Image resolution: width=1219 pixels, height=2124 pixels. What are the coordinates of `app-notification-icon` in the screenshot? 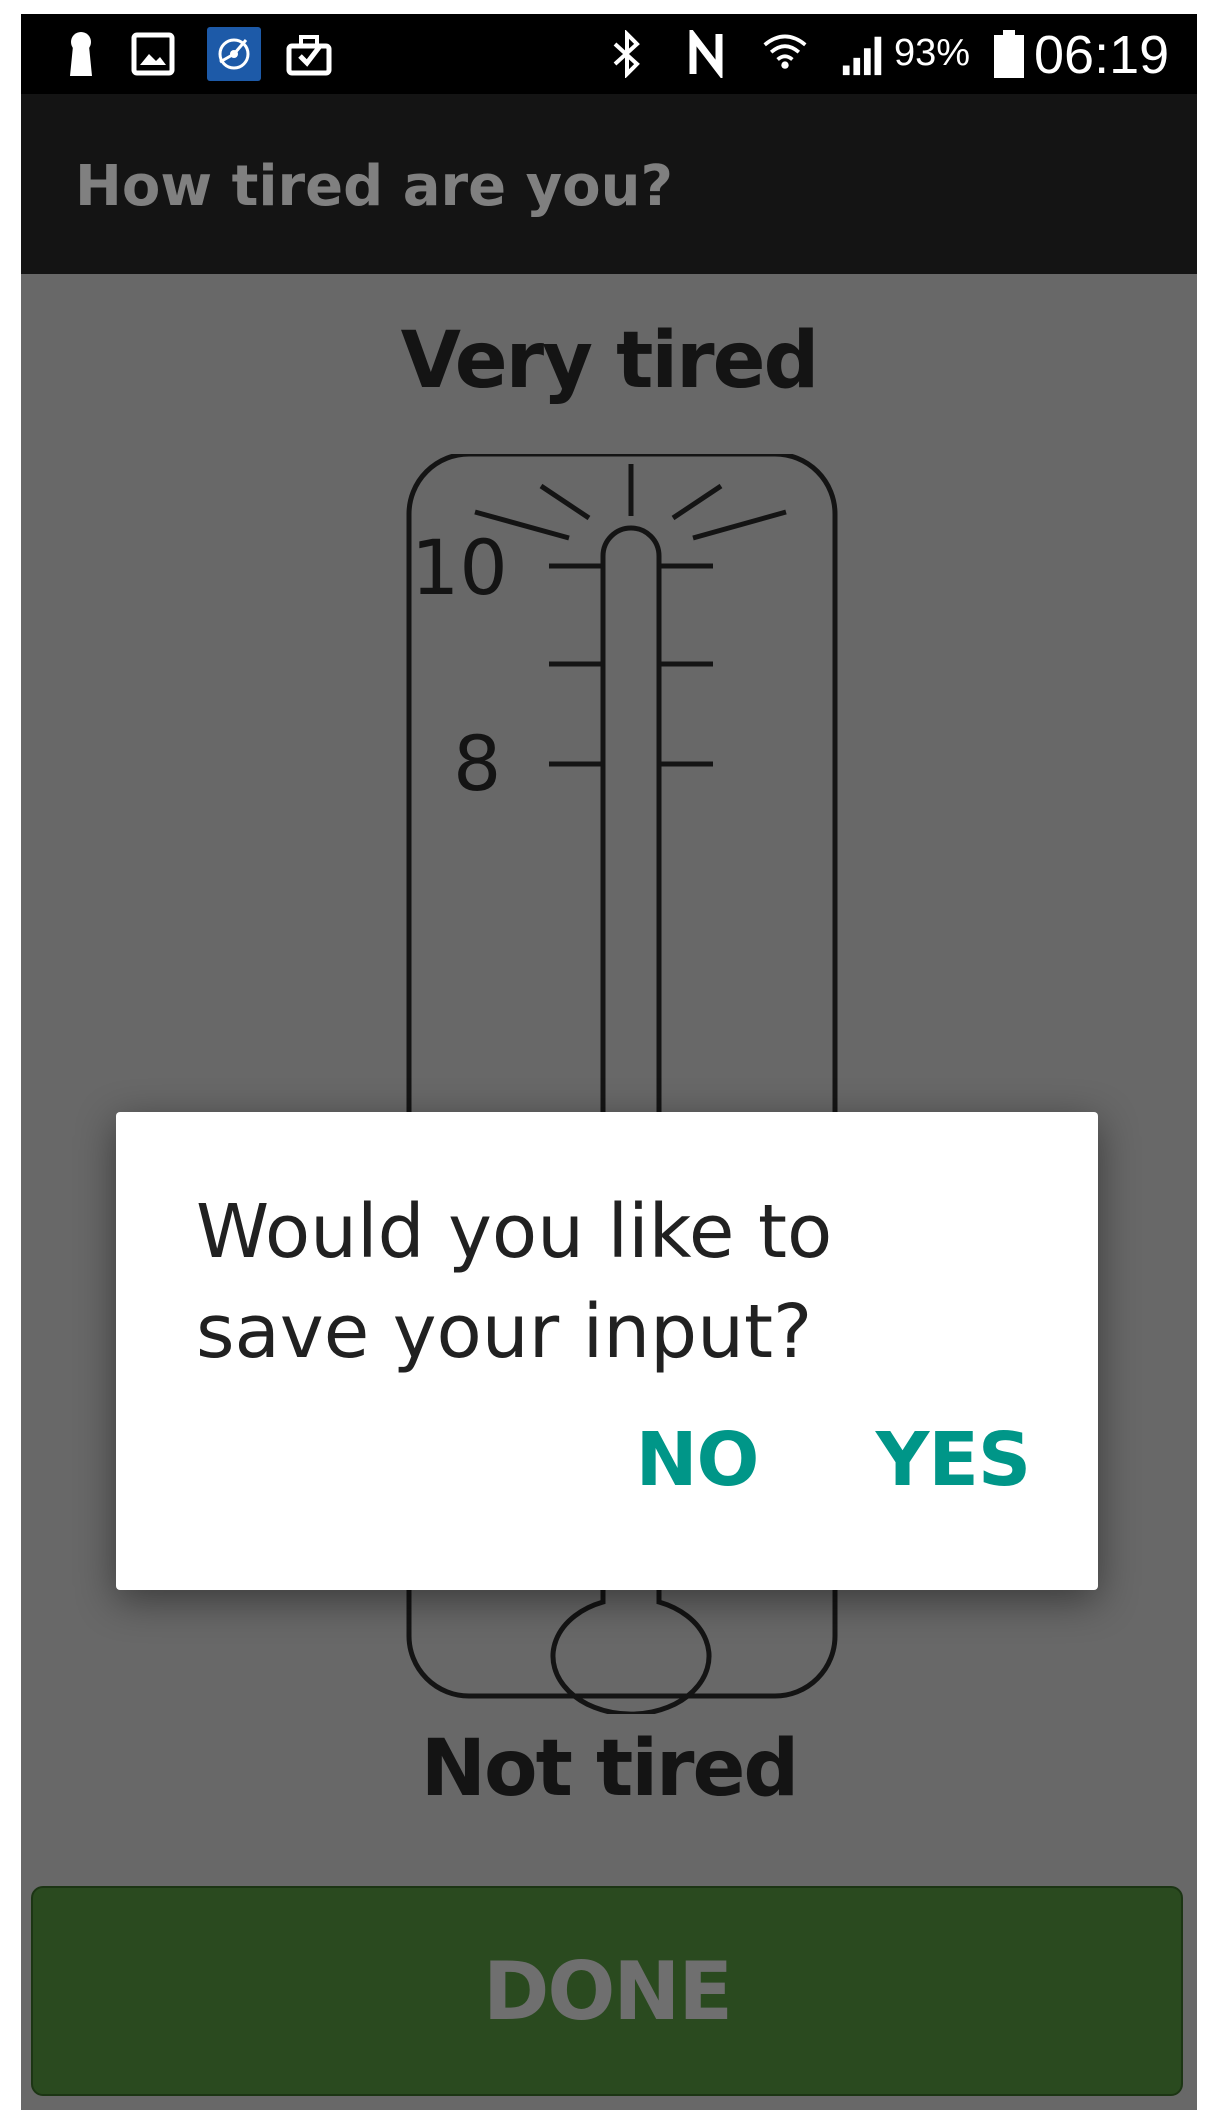 It's located at (234, 54).